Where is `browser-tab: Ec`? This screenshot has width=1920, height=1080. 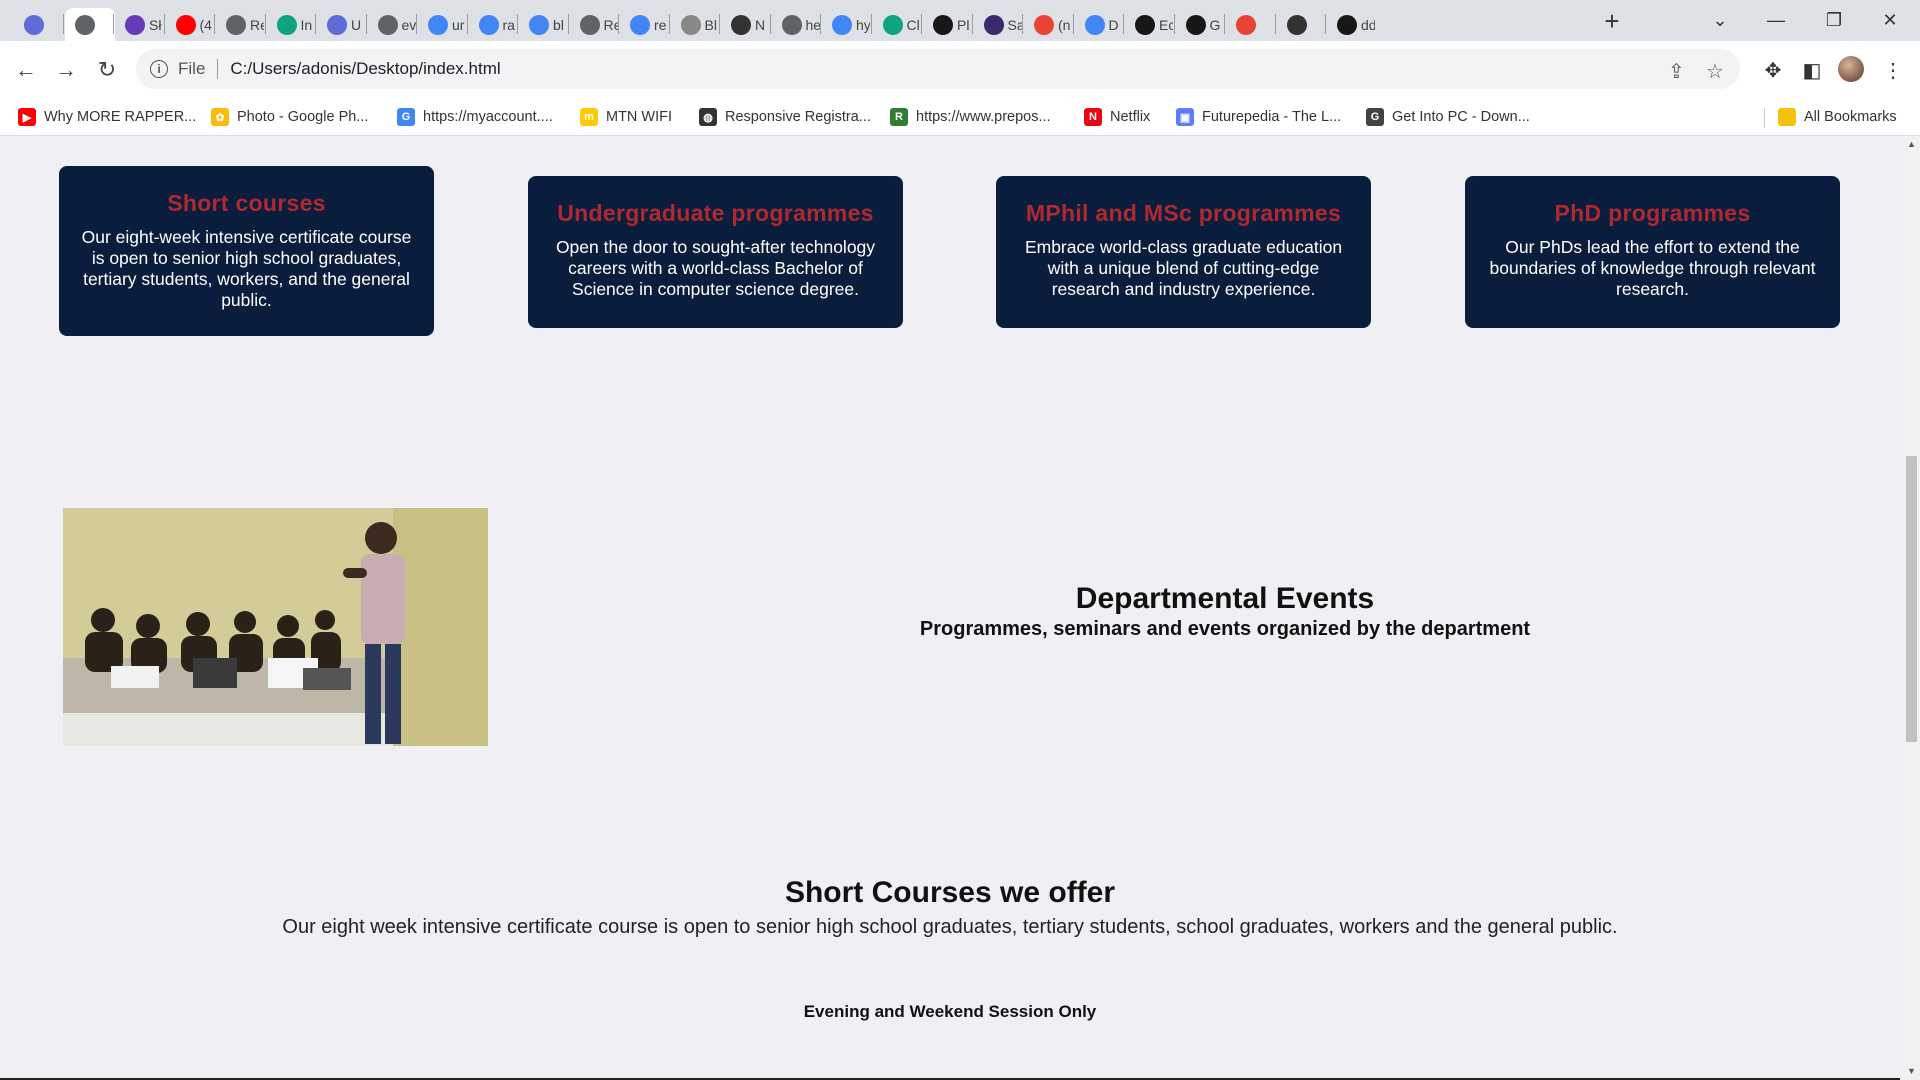 browser-tab: Ec is located at coordinates (1149, 24).